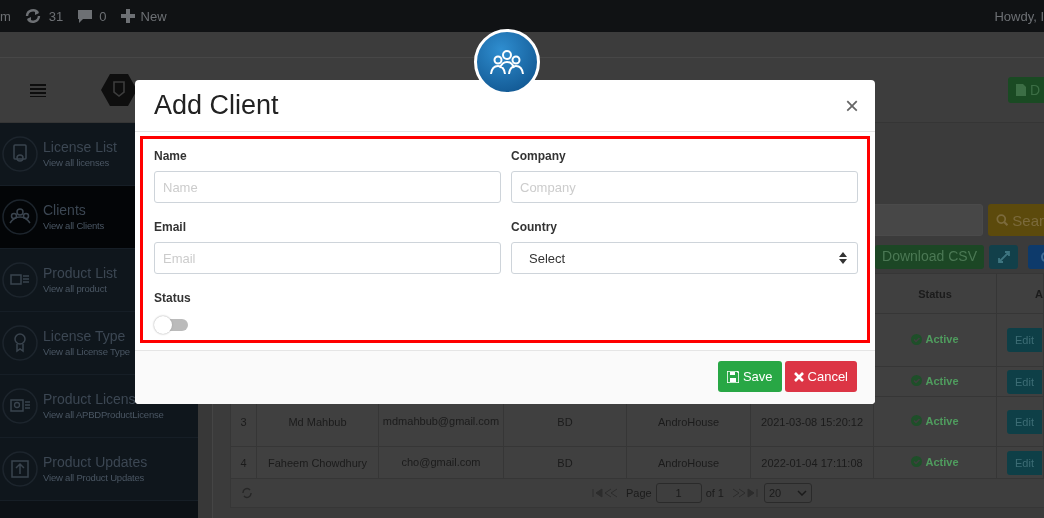 This screenshot has height=518, width=1044. Describe the element at coordinates (119, 90) in the screenshot. I see `logo-icon` at that location.